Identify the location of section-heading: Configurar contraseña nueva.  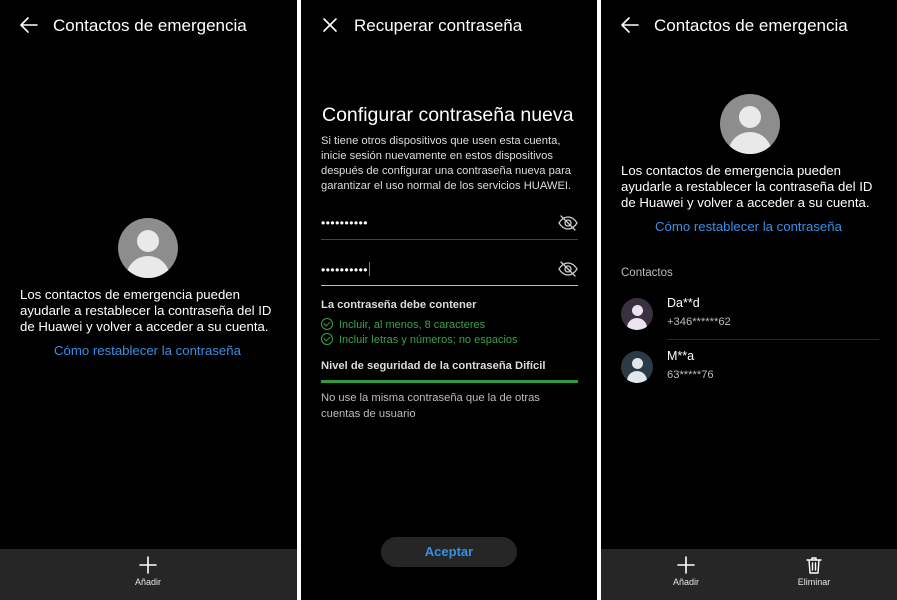
(448, 115).